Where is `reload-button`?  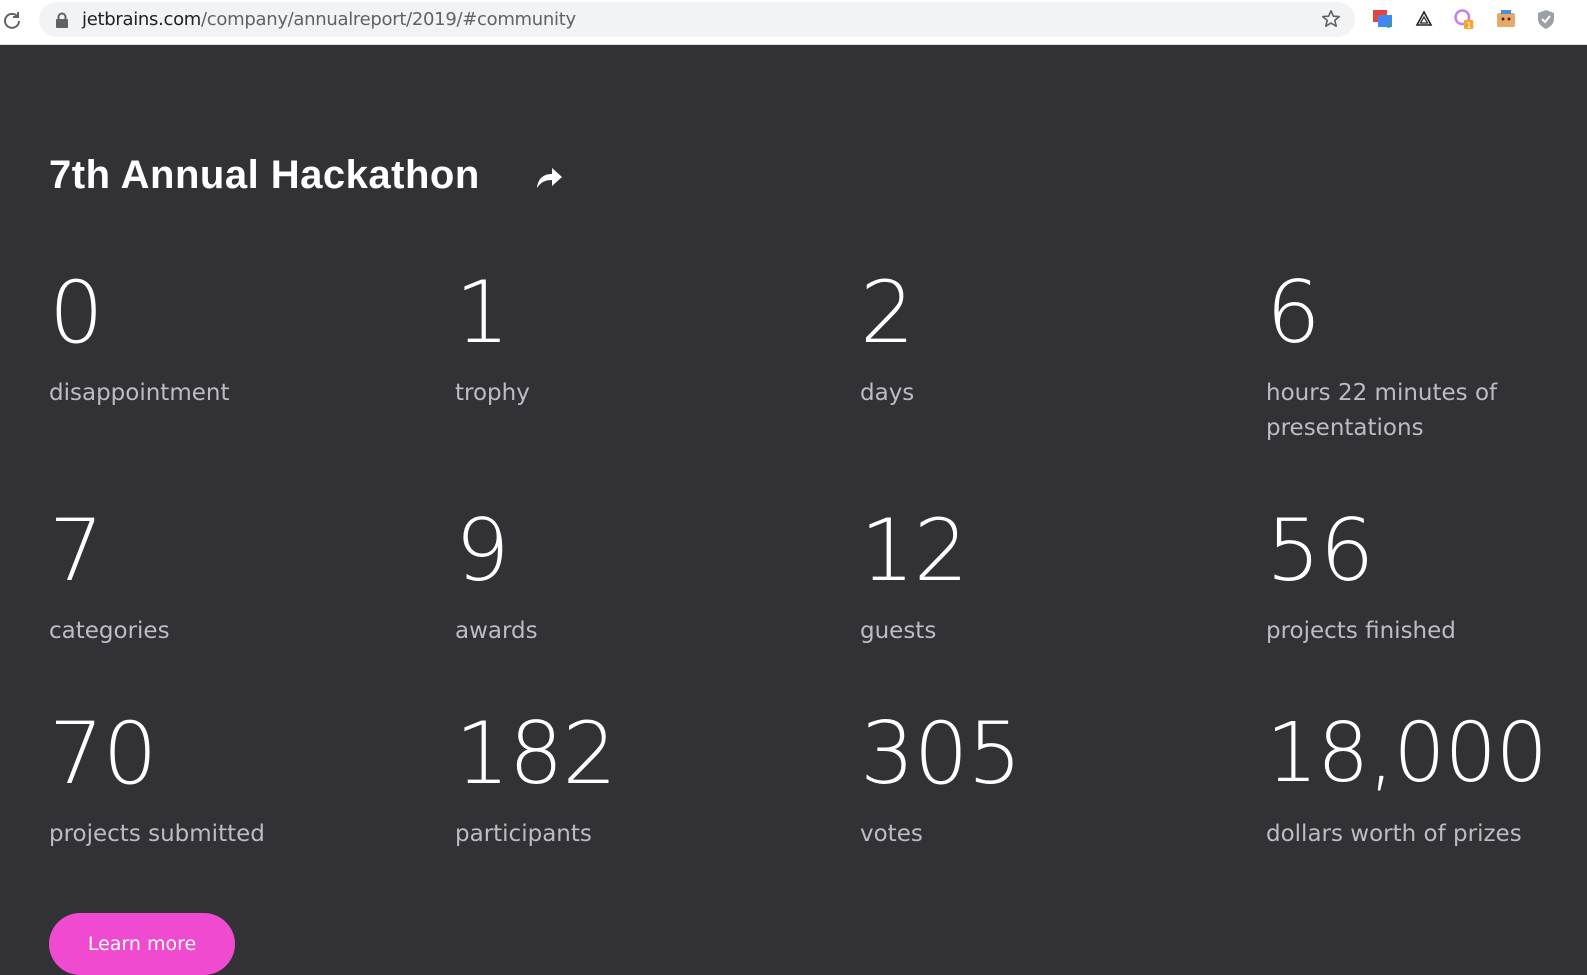
reload-button is located at coordinates (12, 20).